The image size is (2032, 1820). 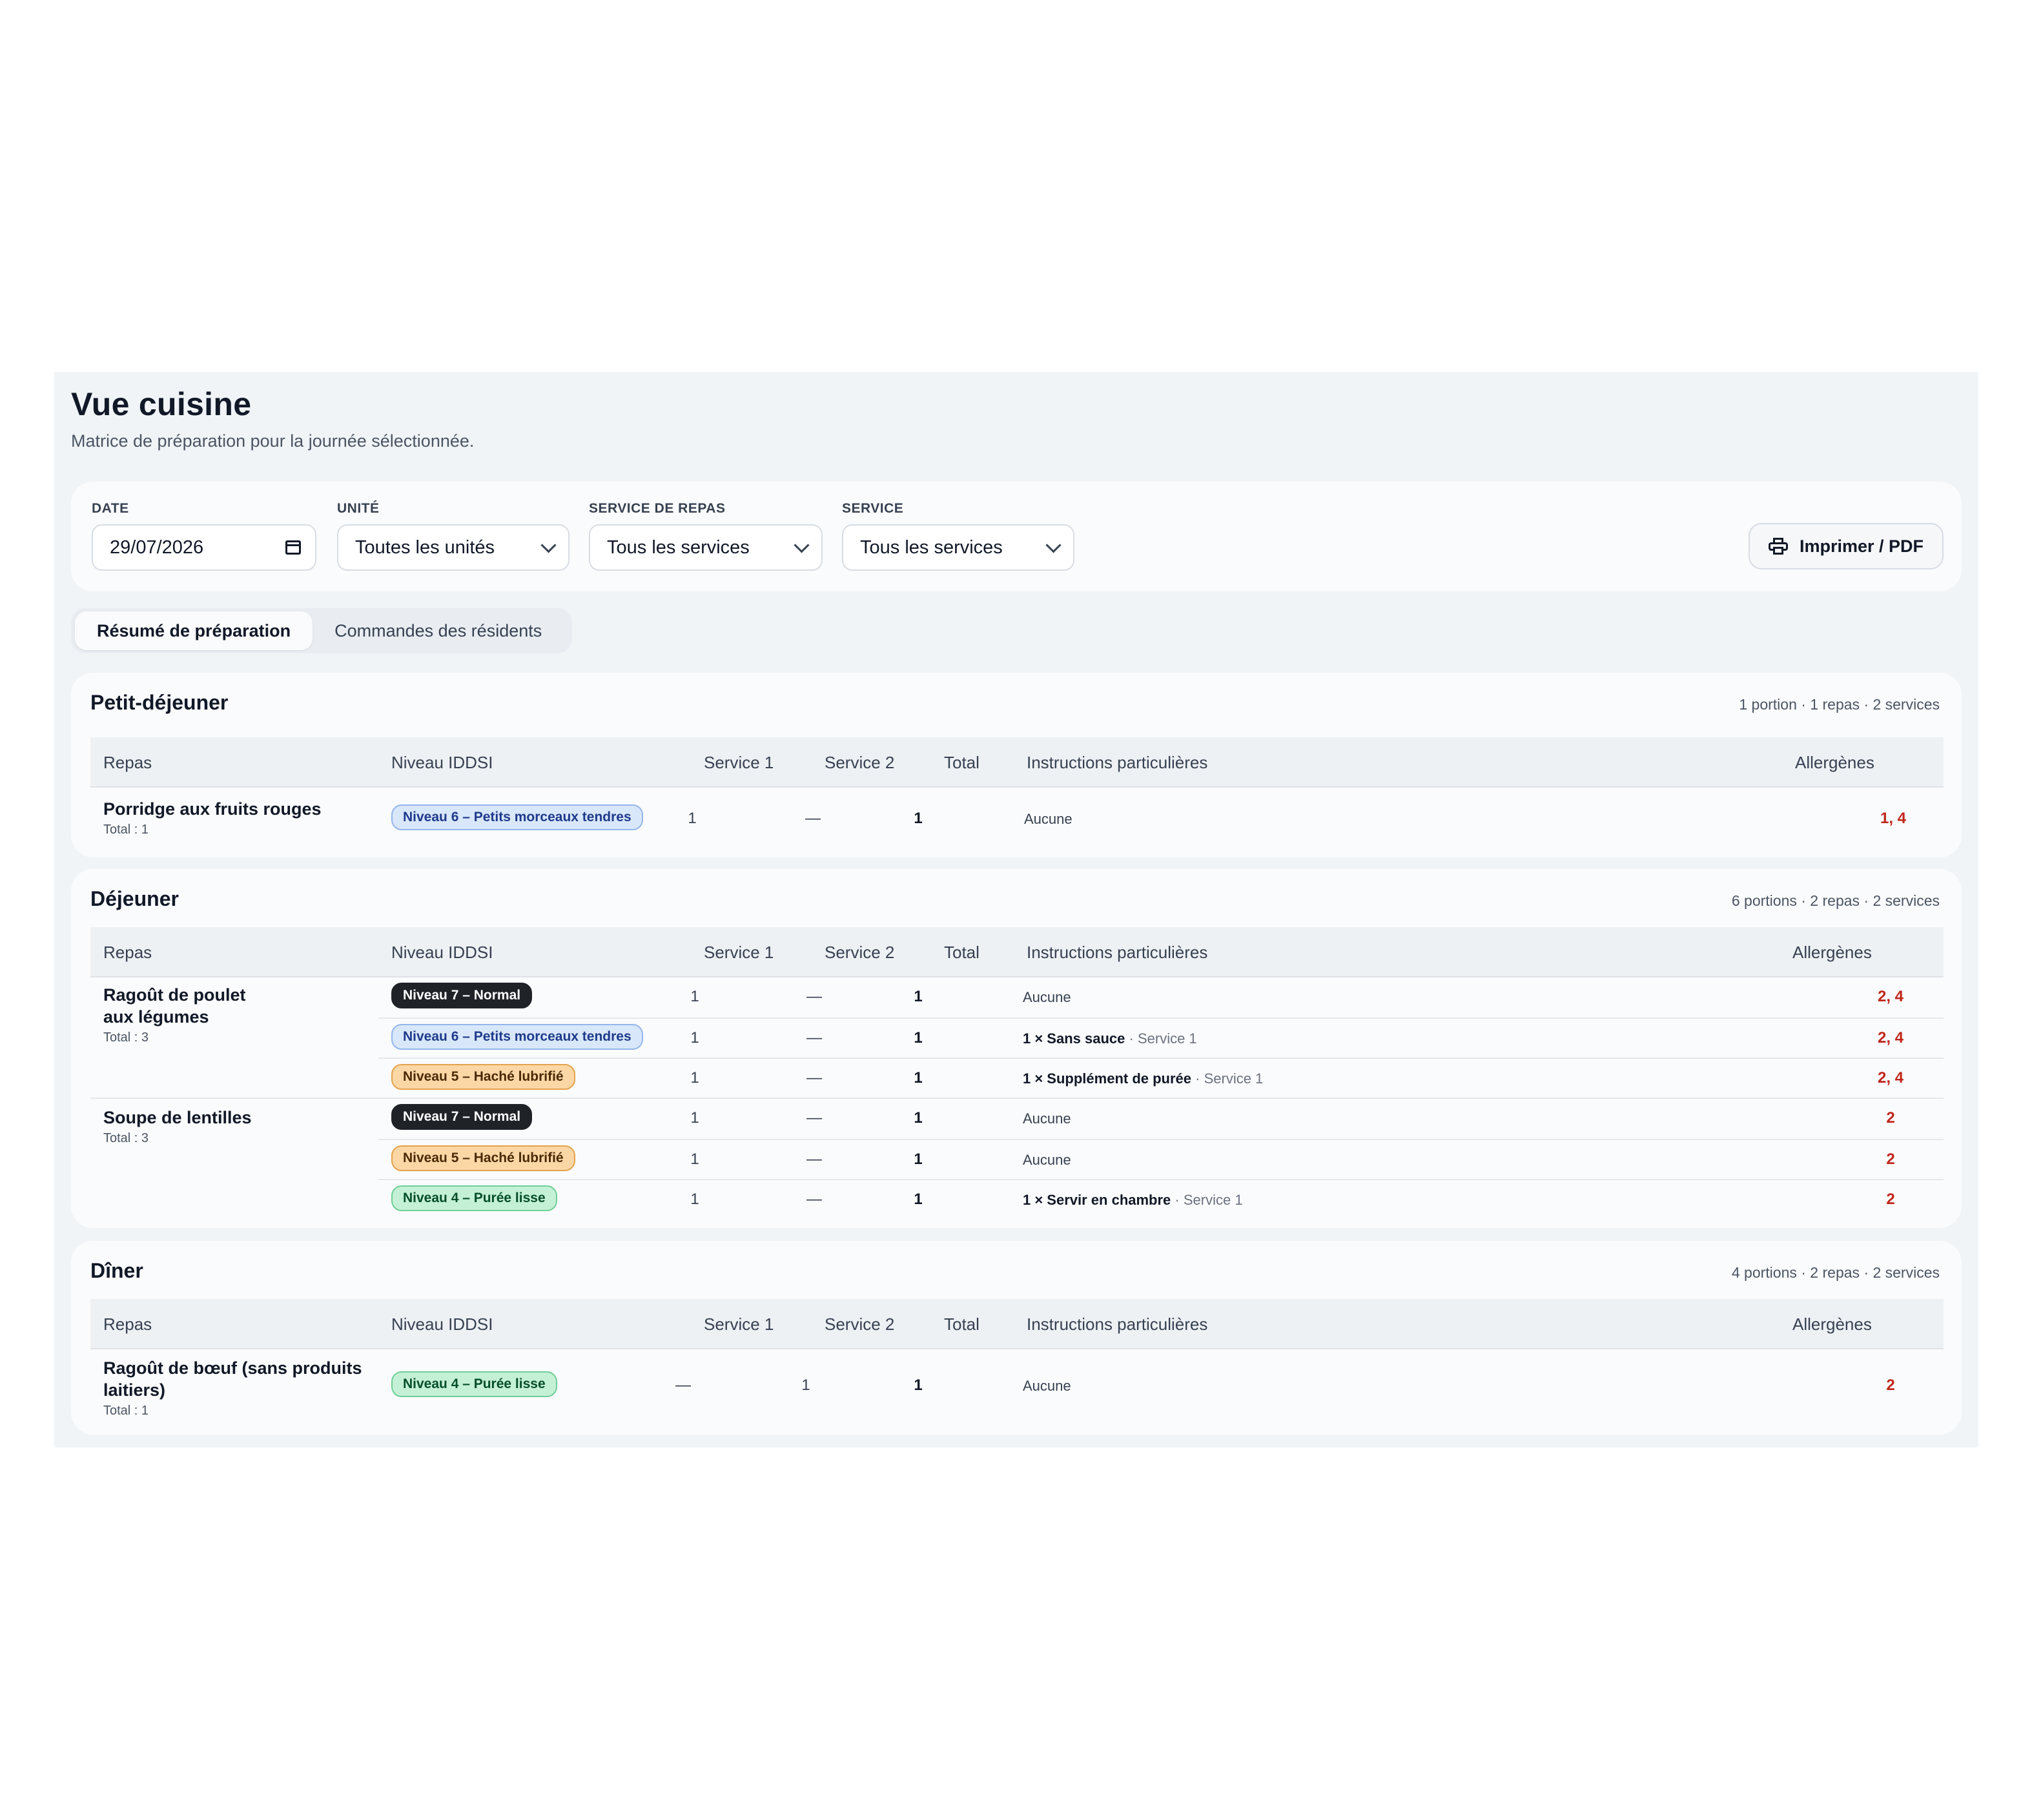 What do you see at coordinates (1840, 704) in the screenshot?
I see `section-summary: 1 portion · 1 repas · 2 services` at bounding box center [1840, 704].